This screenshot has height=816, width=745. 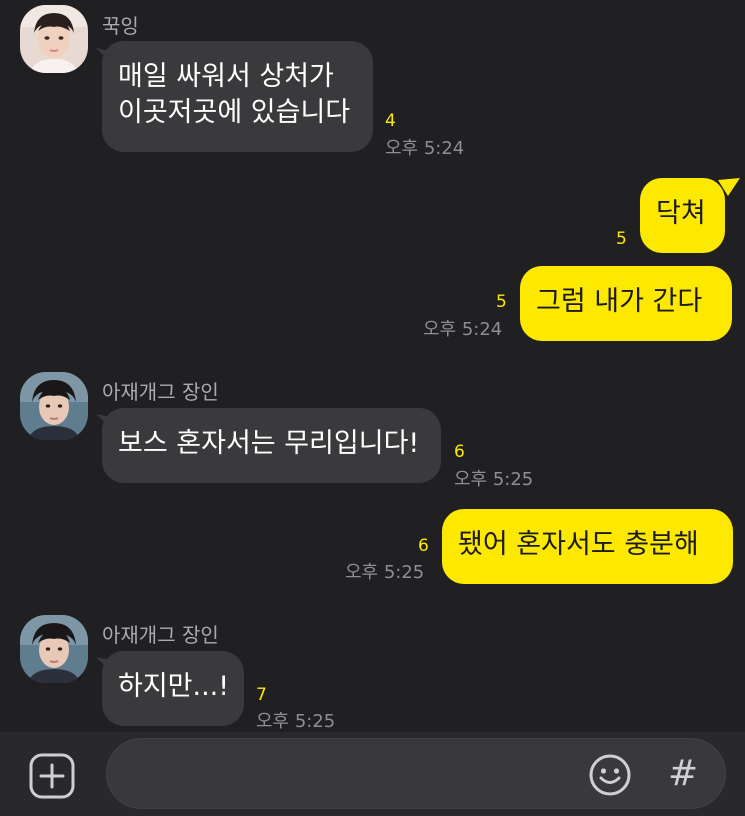 What do you see at coordinates (578, 544) in the screenshot?
I see `message-text: 됐어 혼자서도 충분해` at bounding box center [578, 544].